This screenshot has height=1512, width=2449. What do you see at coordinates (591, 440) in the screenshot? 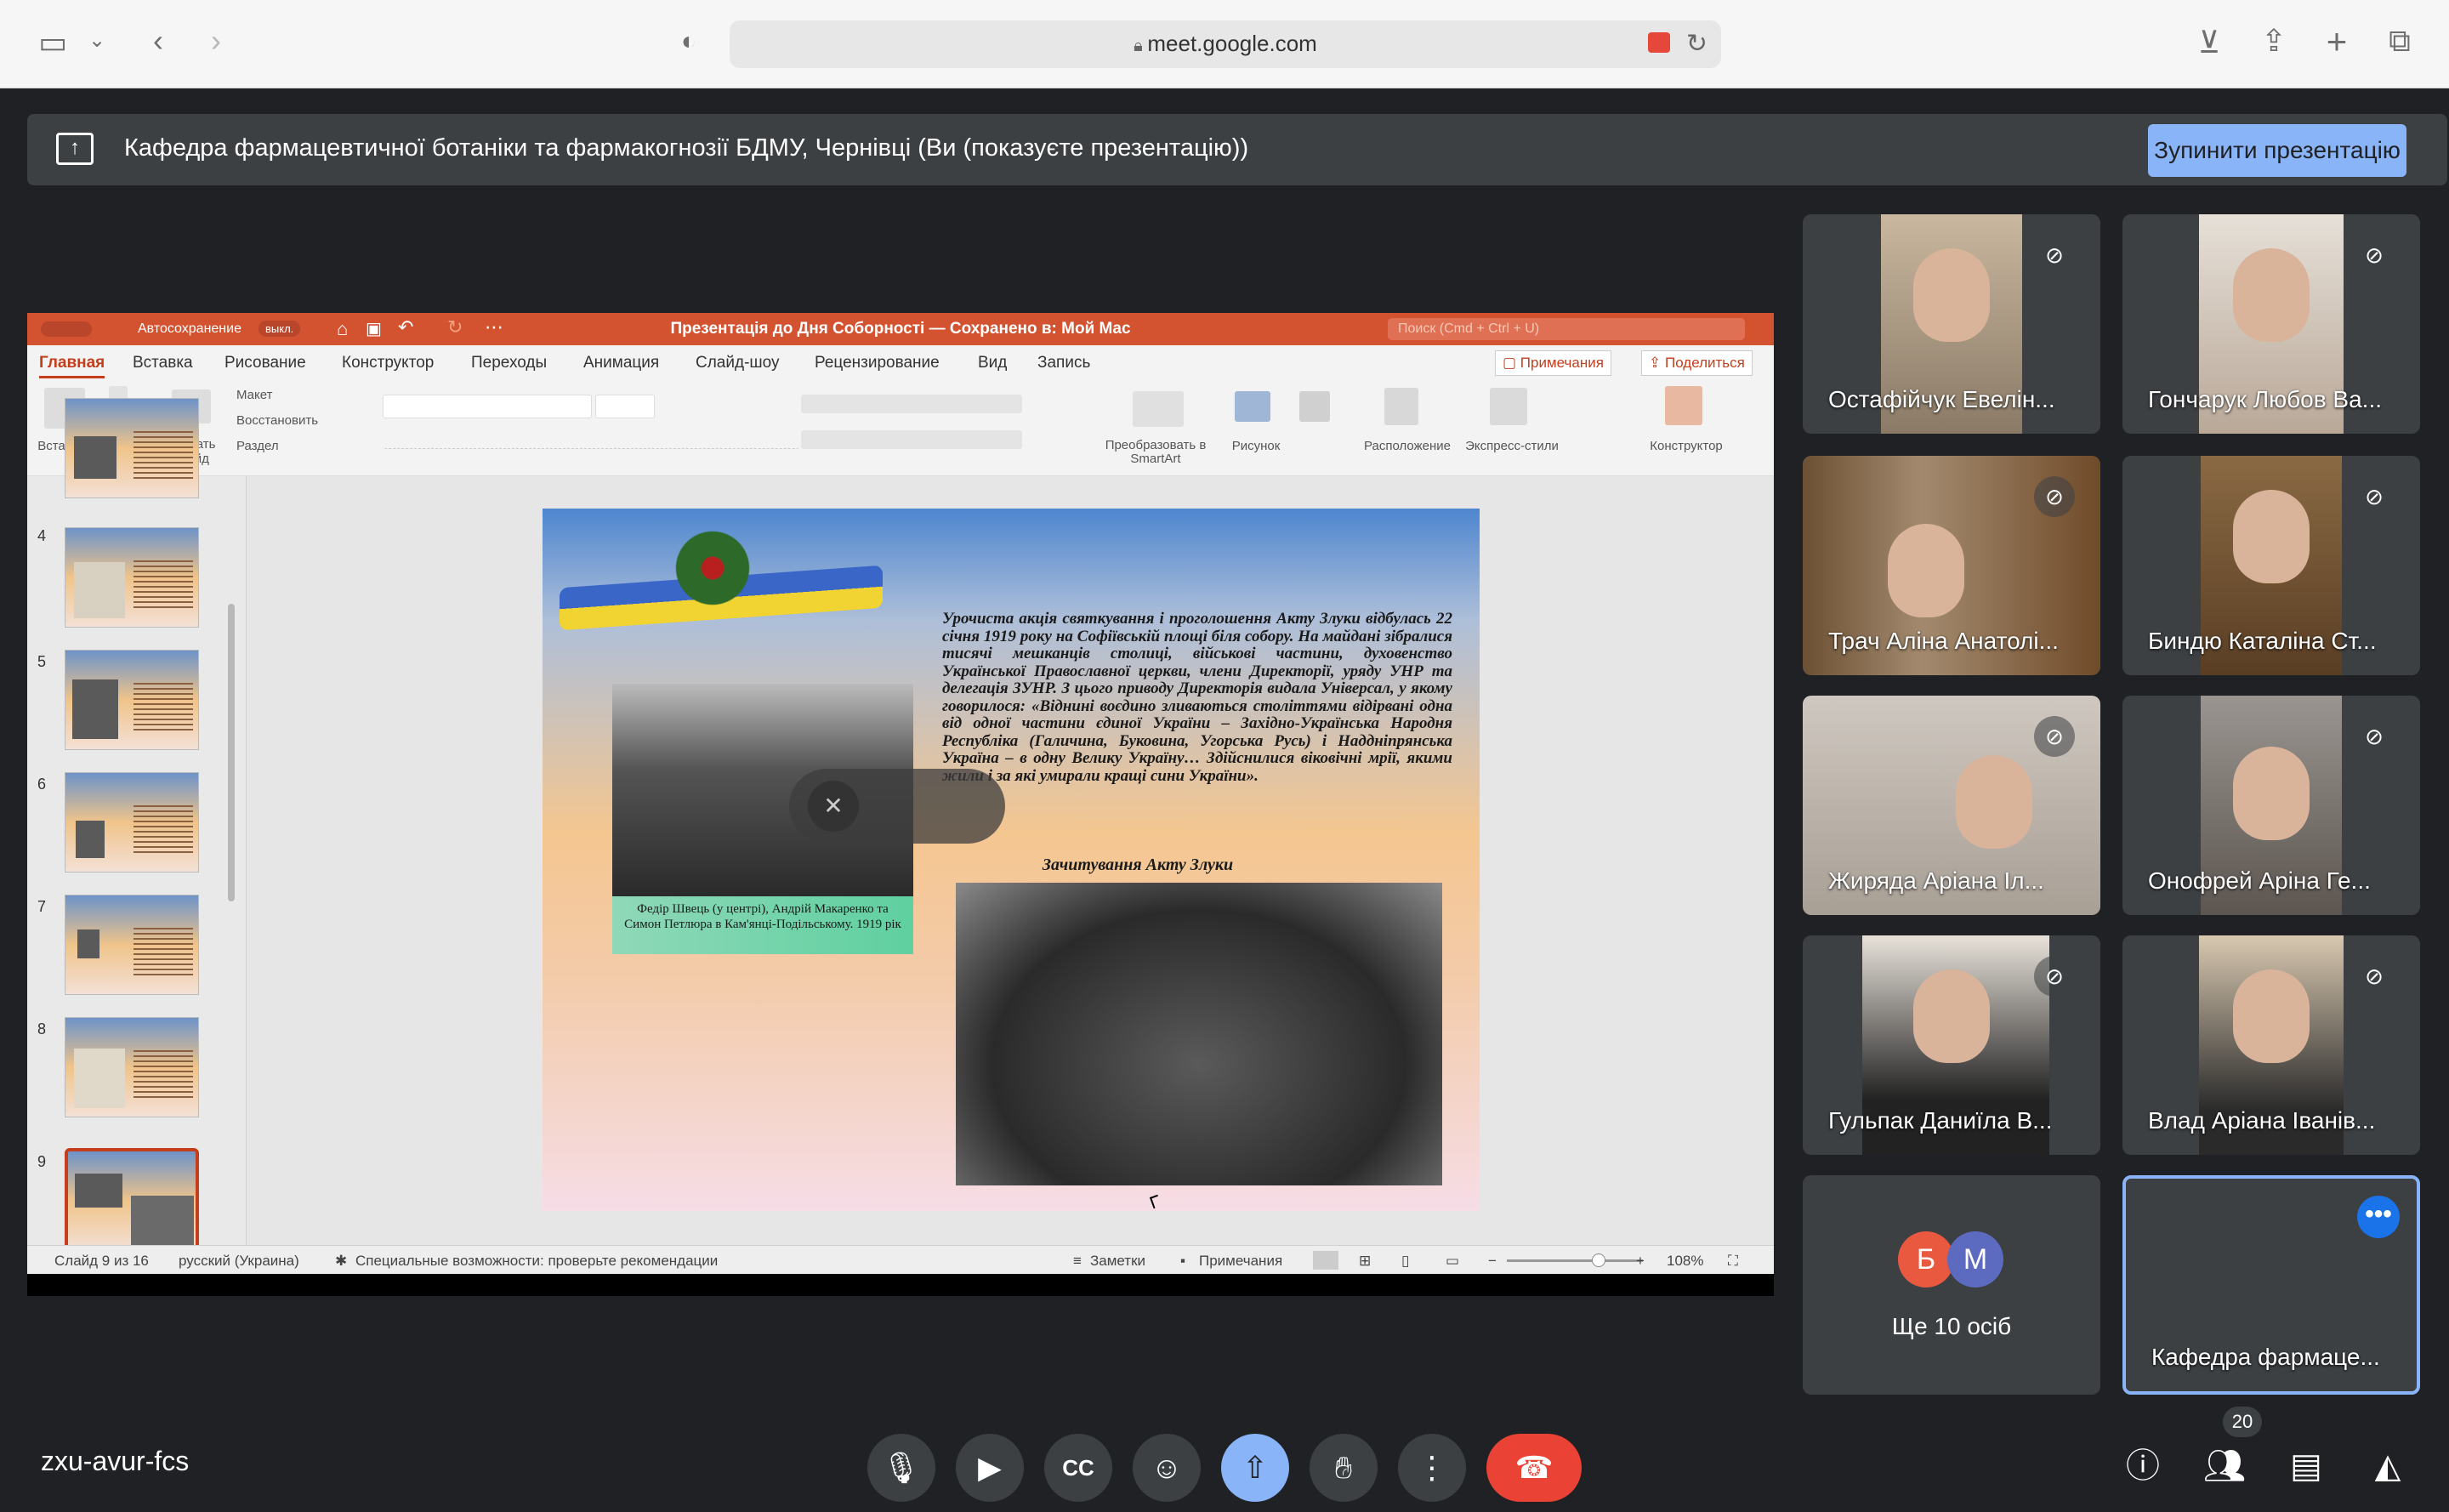
I see `font-format-row` at bounding box center [591, 440].